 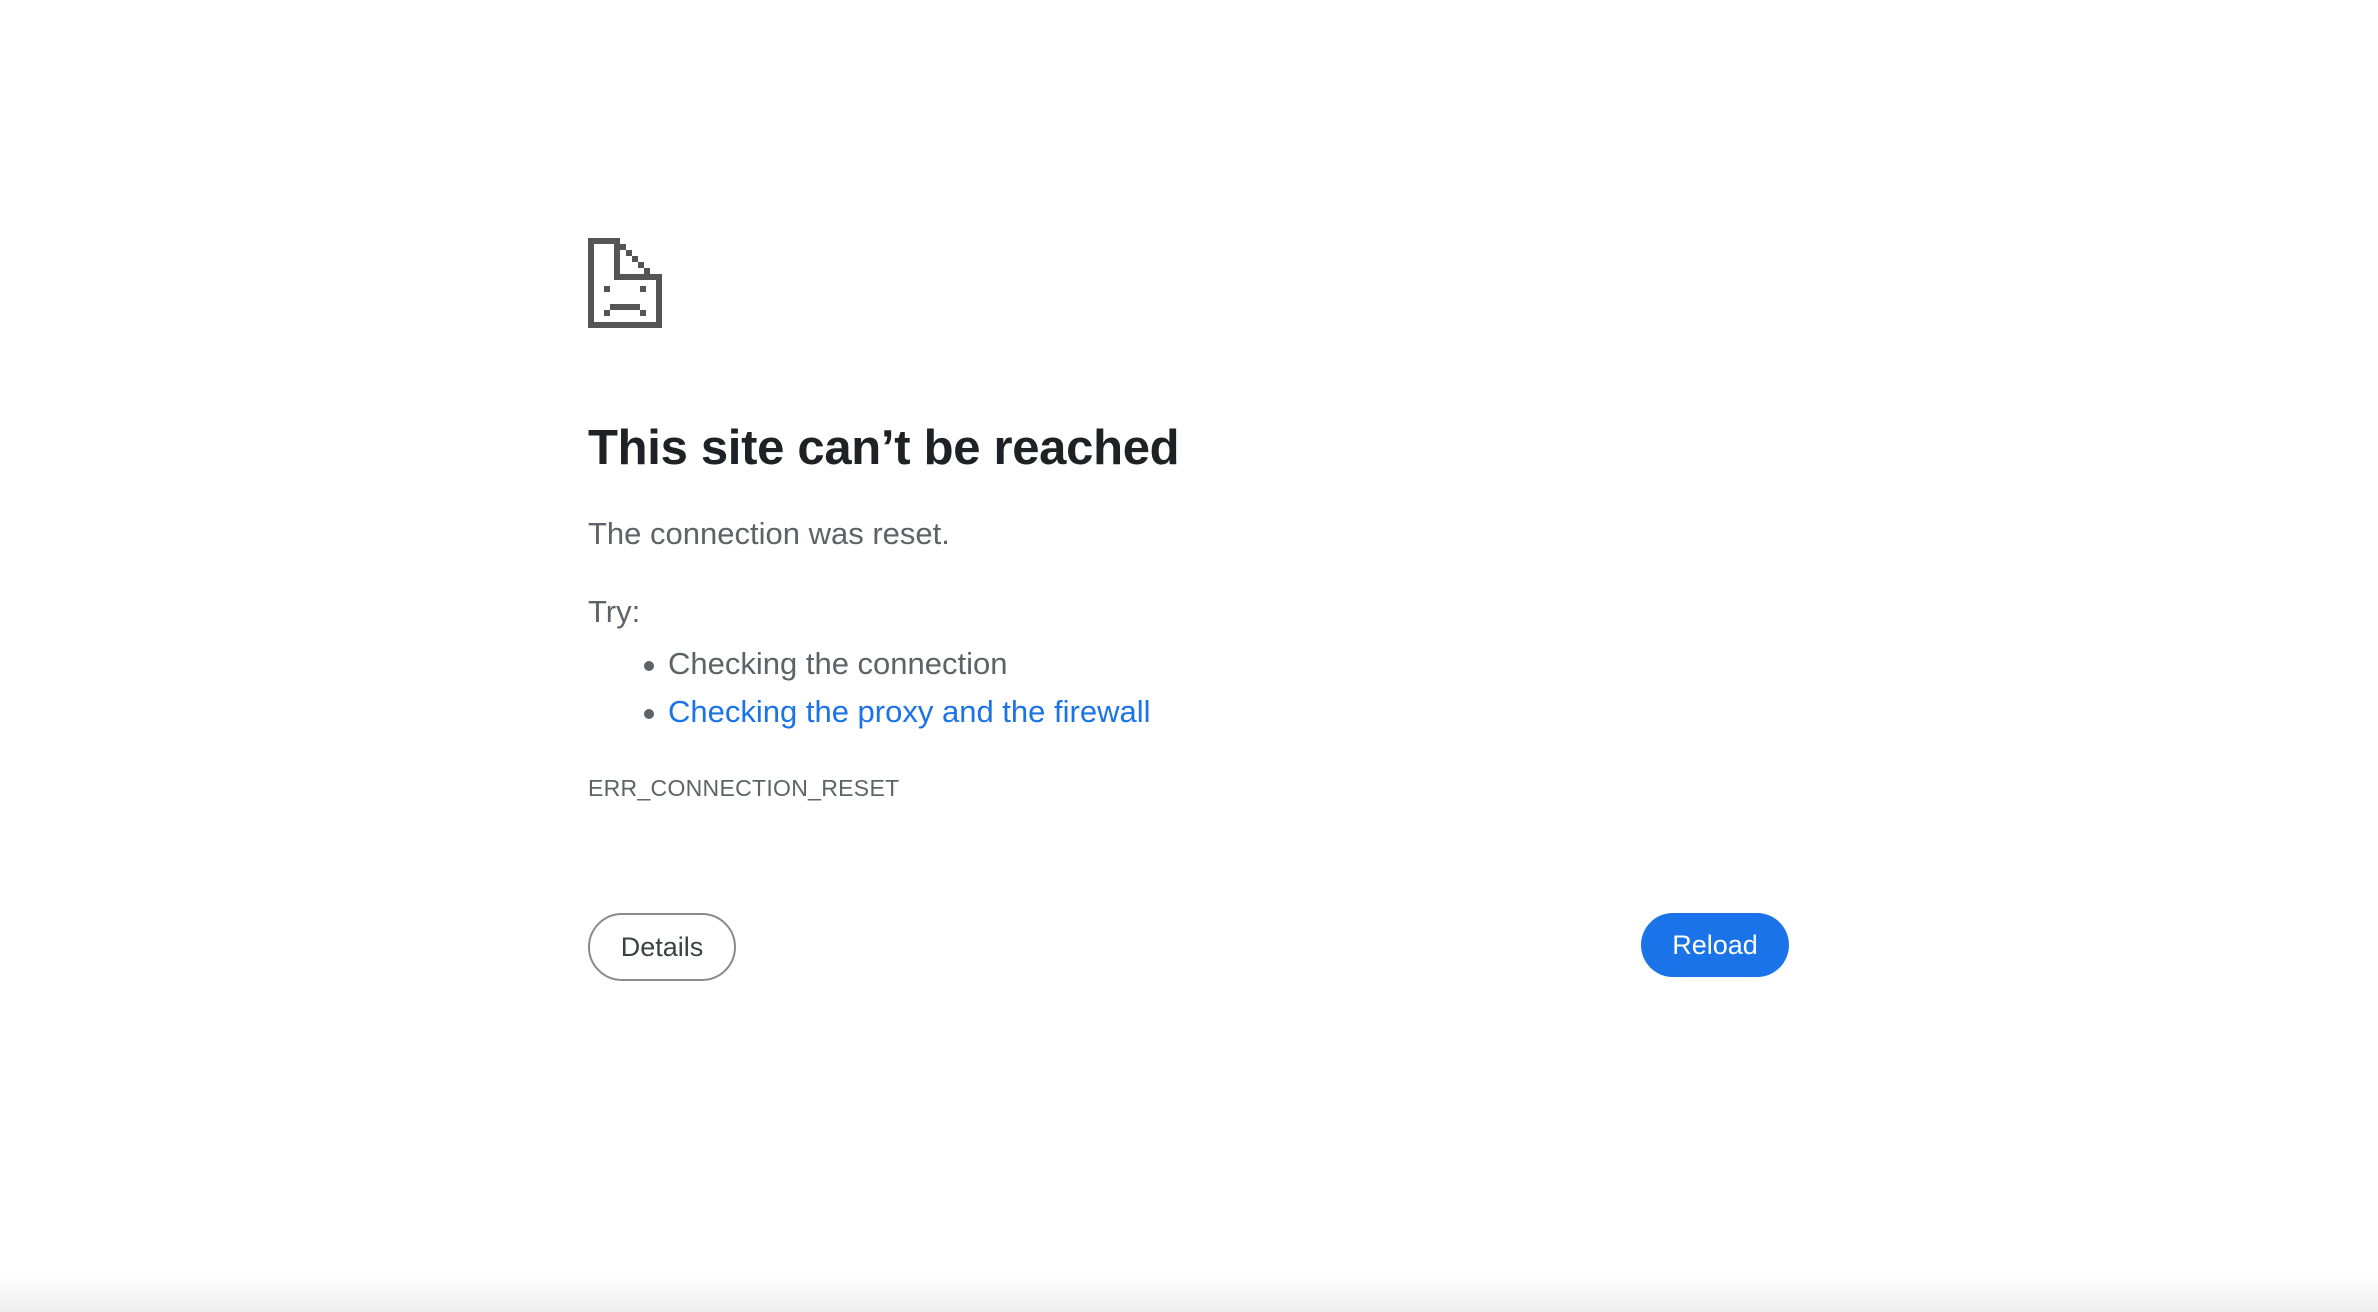 I want to click on bottom-edge-shadow, so click(x=1189, y=1294).